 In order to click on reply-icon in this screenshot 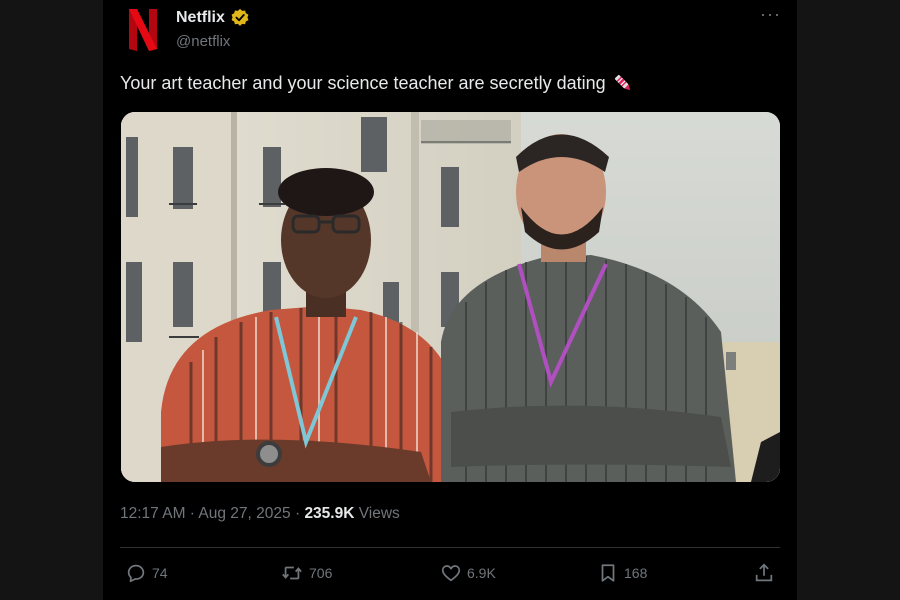, I will do `click(136, 573)`.